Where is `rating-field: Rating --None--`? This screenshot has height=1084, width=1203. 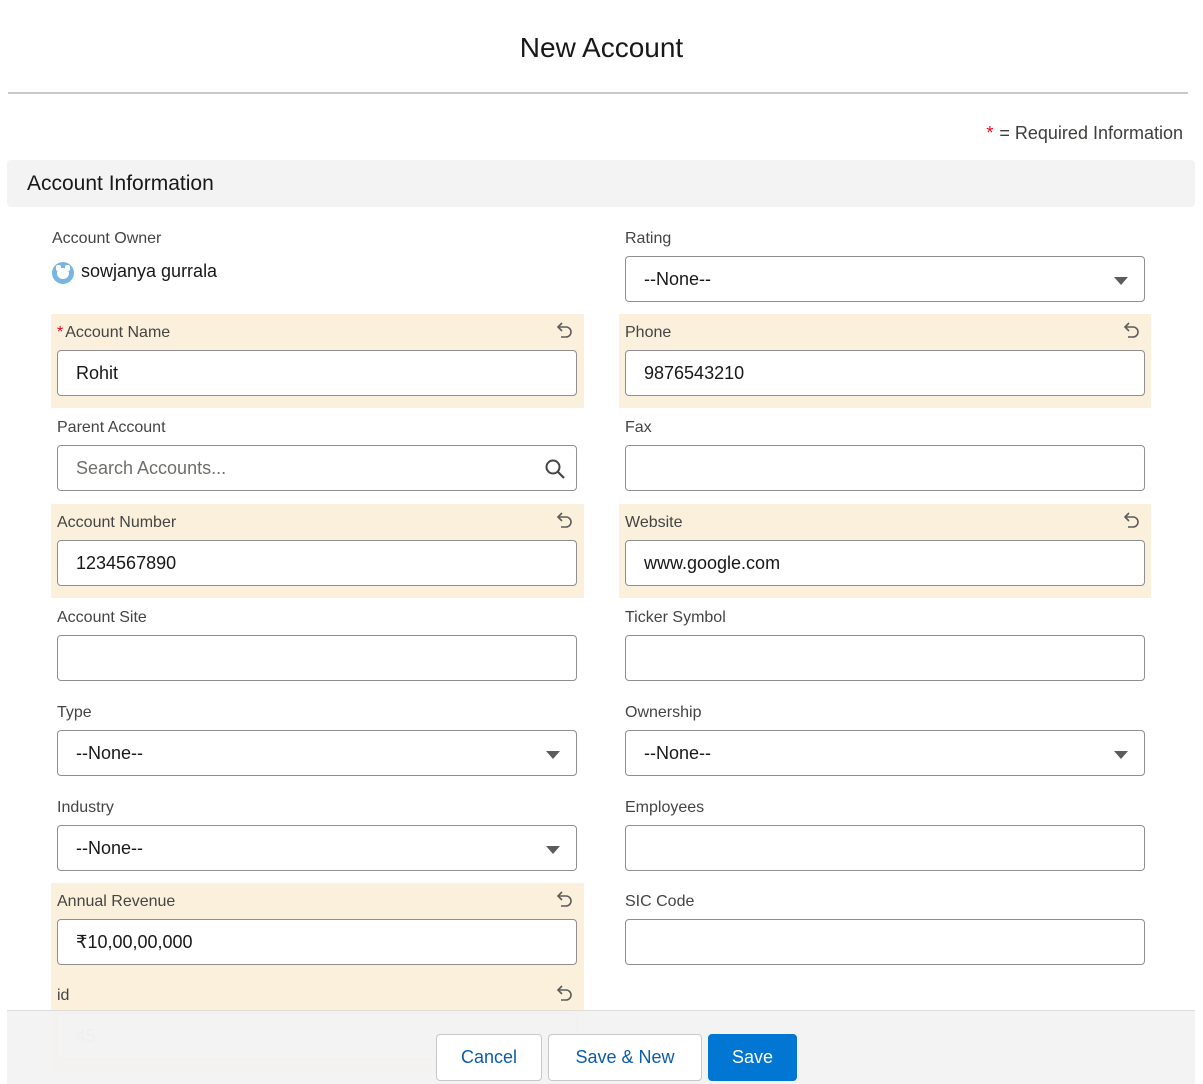
rating-field: Rating --None-- is located at coordinates (885, 267).